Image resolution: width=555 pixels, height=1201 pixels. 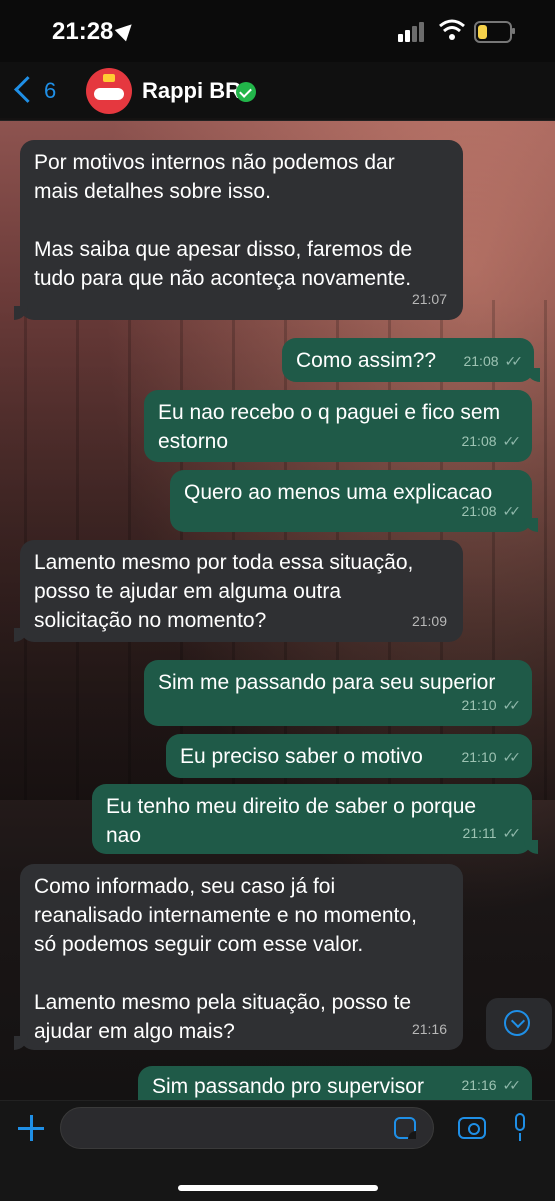 What do you see at coordinates (520, 1127) in the screenshot?
I see `microphone-icon` at bounding box center [520, 1127].